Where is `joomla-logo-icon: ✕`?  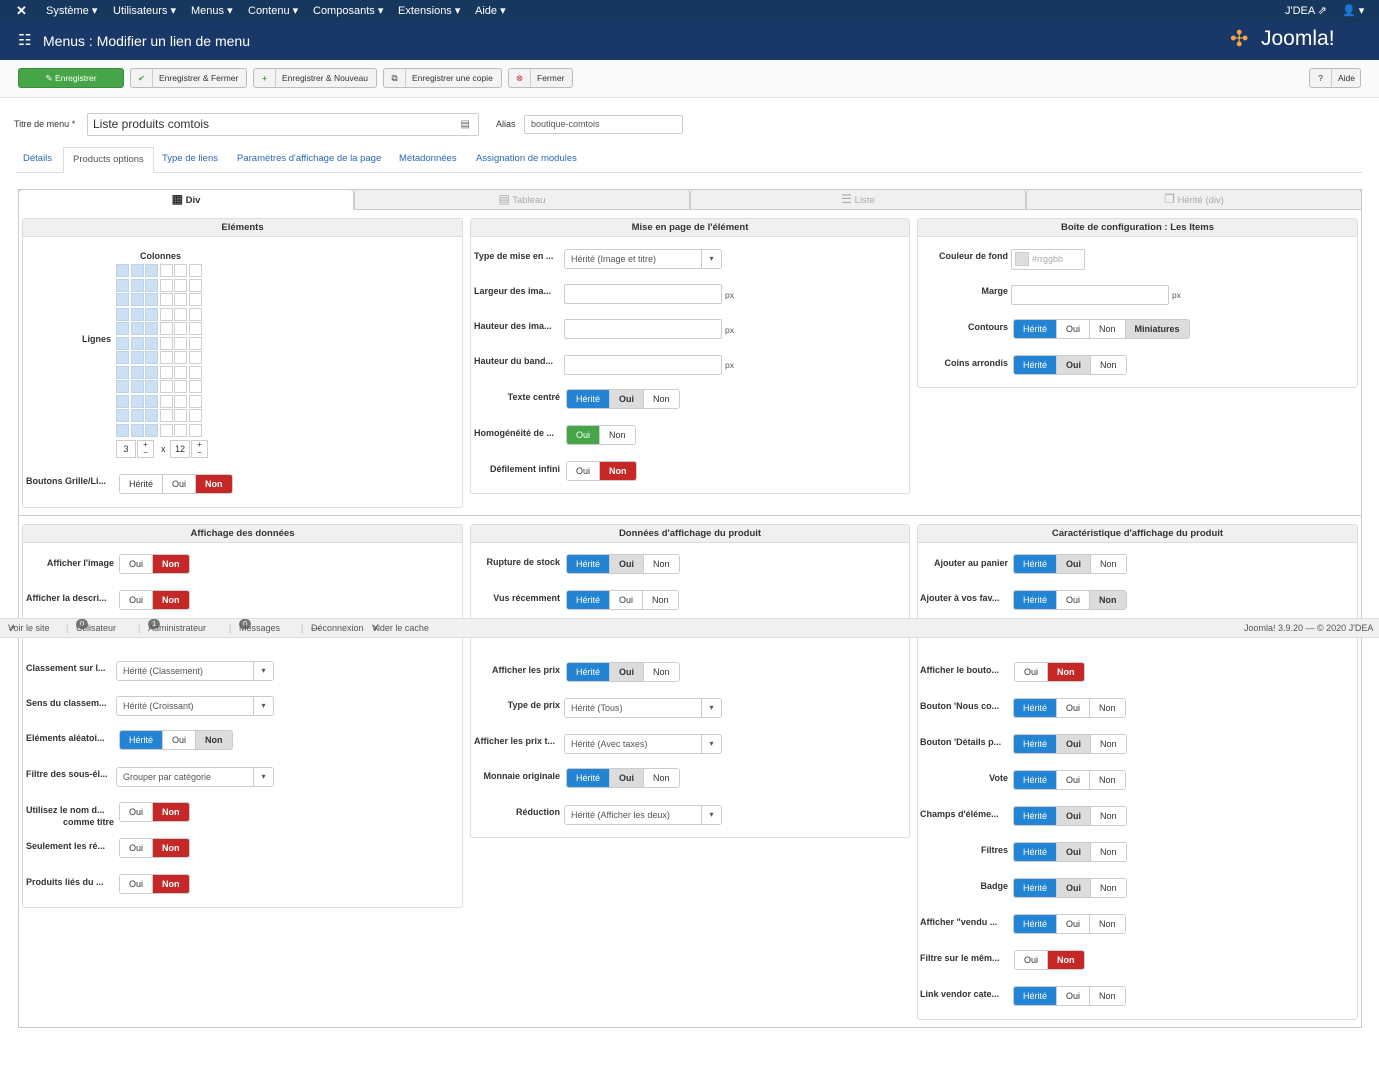
joomla-logo-icon: ✕ is located at coordinates (21, 11).